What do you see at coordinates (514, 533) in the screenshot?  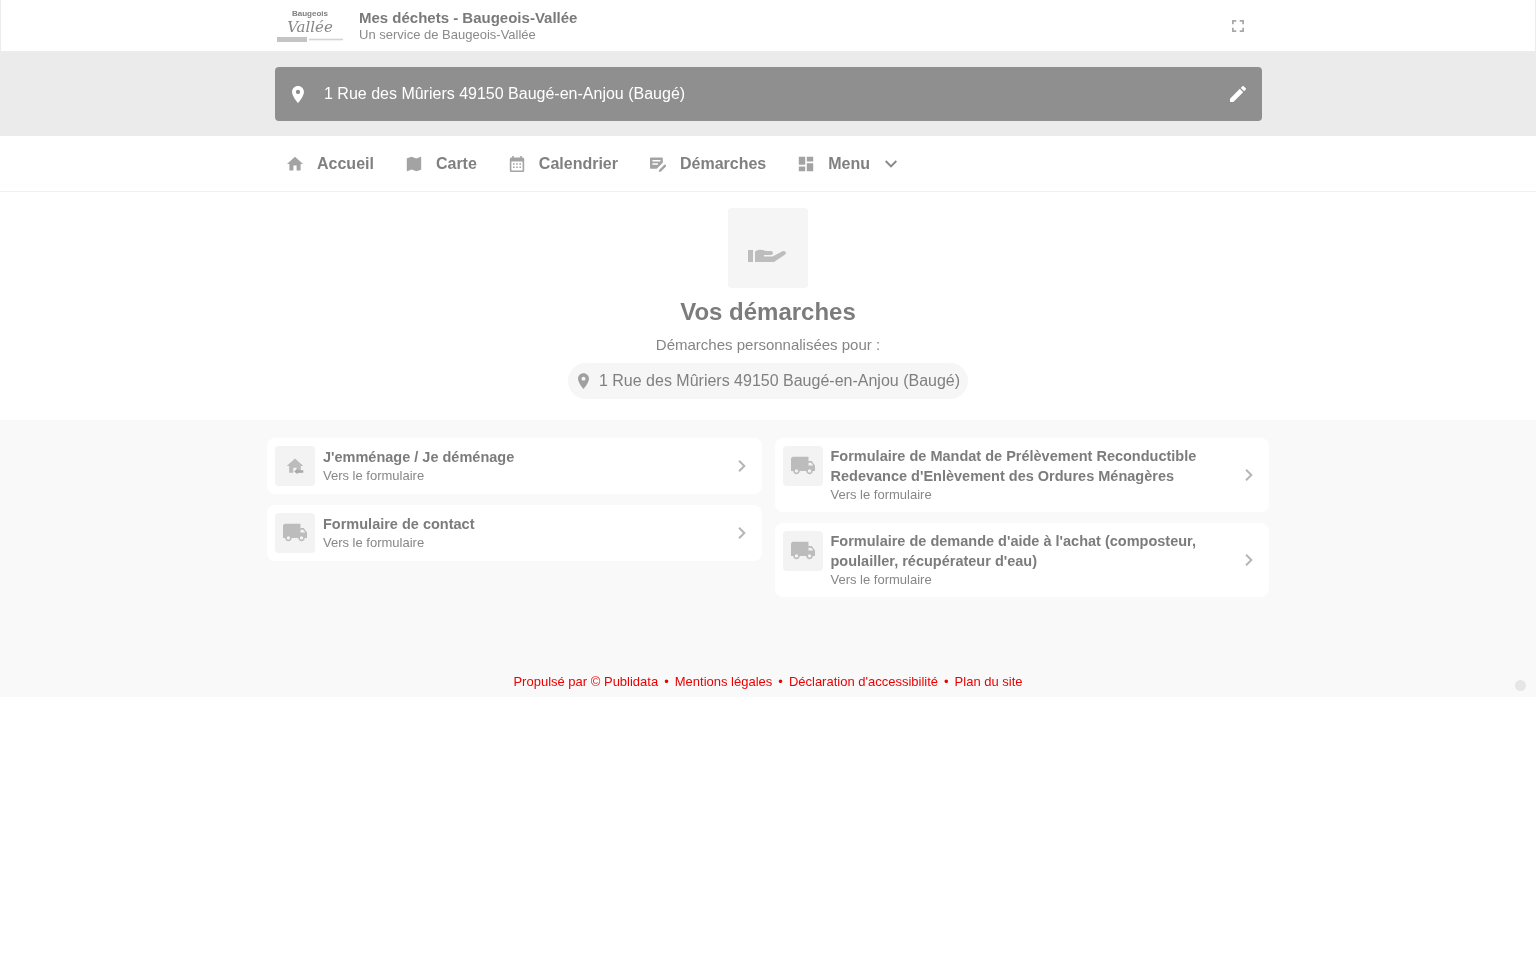 I see `procedure-card: Formulaire de contact Vers le formulaire` at bounding box center [514, 533].